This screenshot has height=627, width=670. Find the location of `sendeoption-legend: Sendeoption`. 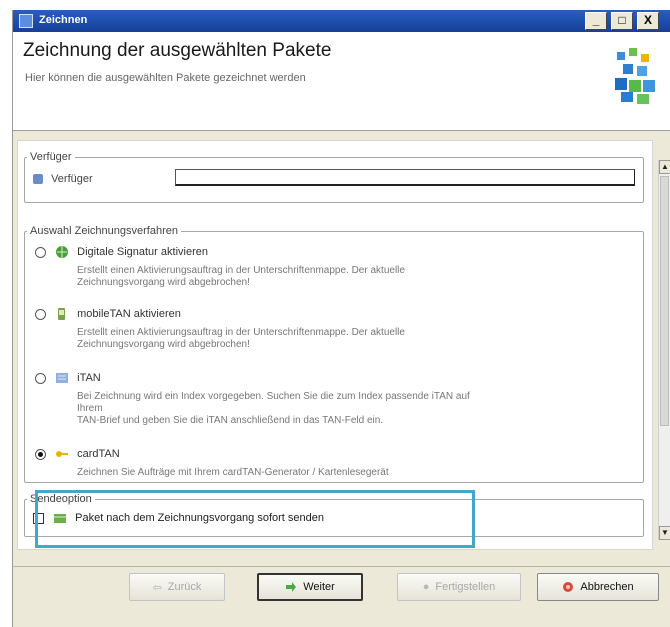

sendeoption-legend: Sendeoption is located at coordinates (61, 499).